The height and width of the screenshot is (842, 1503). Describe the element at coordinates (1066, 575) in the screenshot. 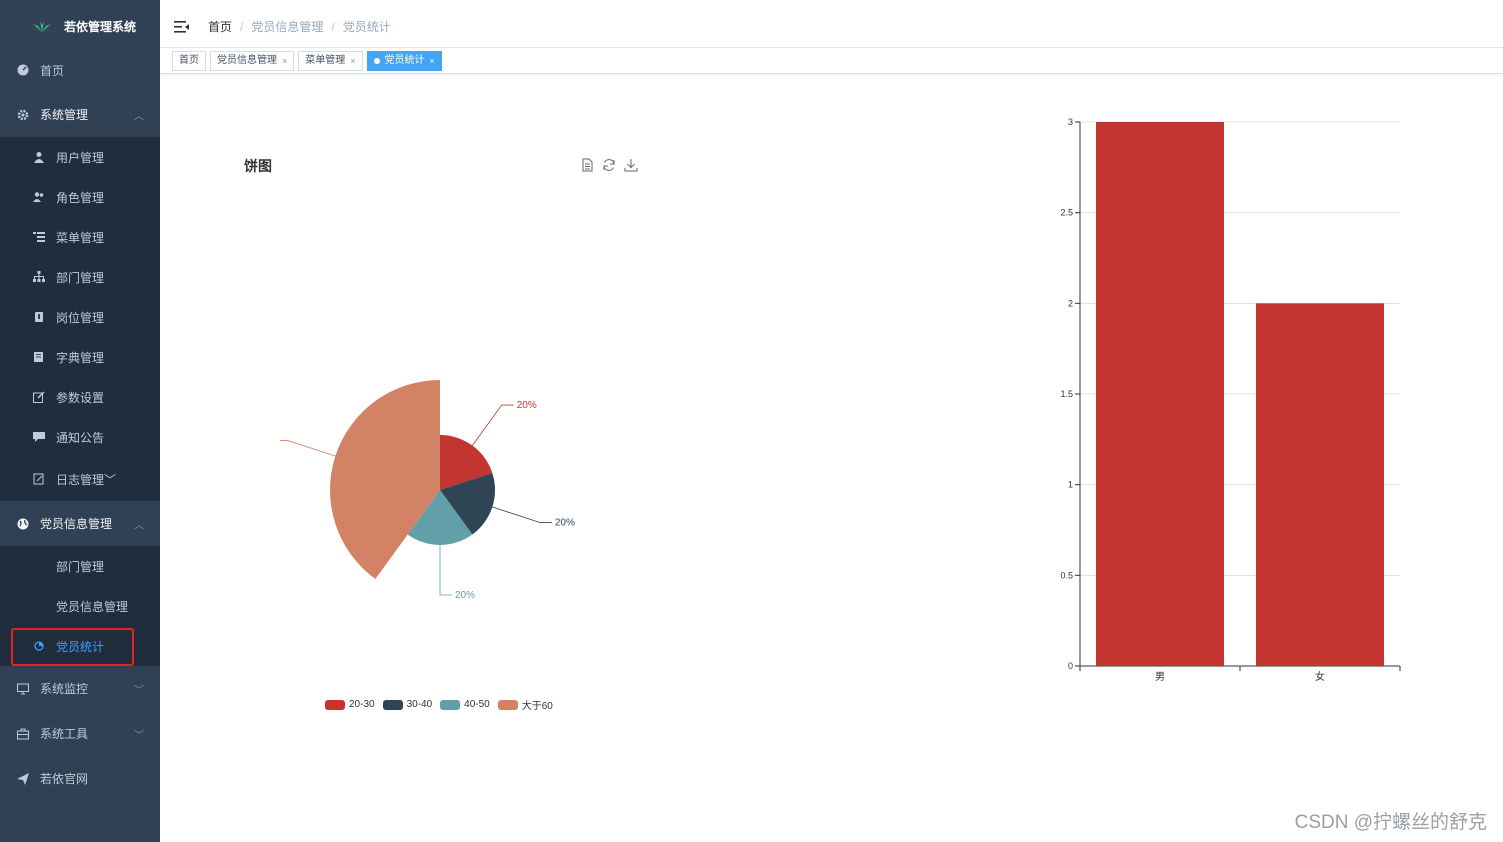

I see `y-tick-label: 0.5` at that location.